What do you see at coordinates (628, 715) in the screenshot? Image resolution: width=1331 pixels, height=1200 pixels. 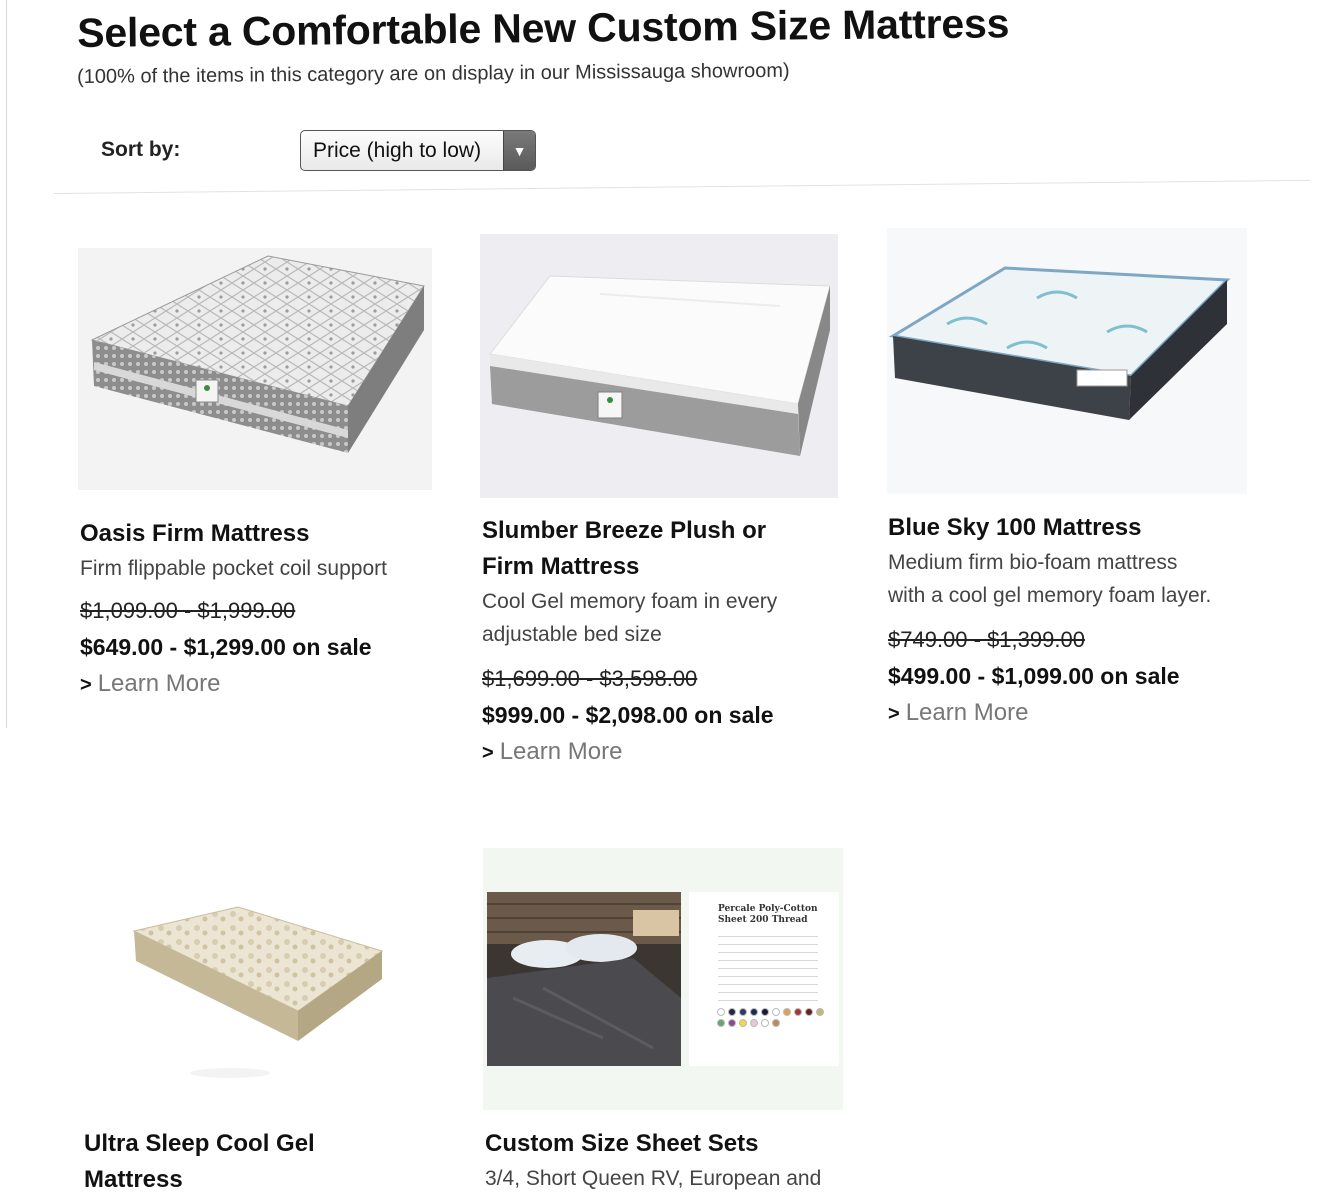 I see `sale-price: $999.00 - $2,098.00 on sale` at bounding box center [628, 715].